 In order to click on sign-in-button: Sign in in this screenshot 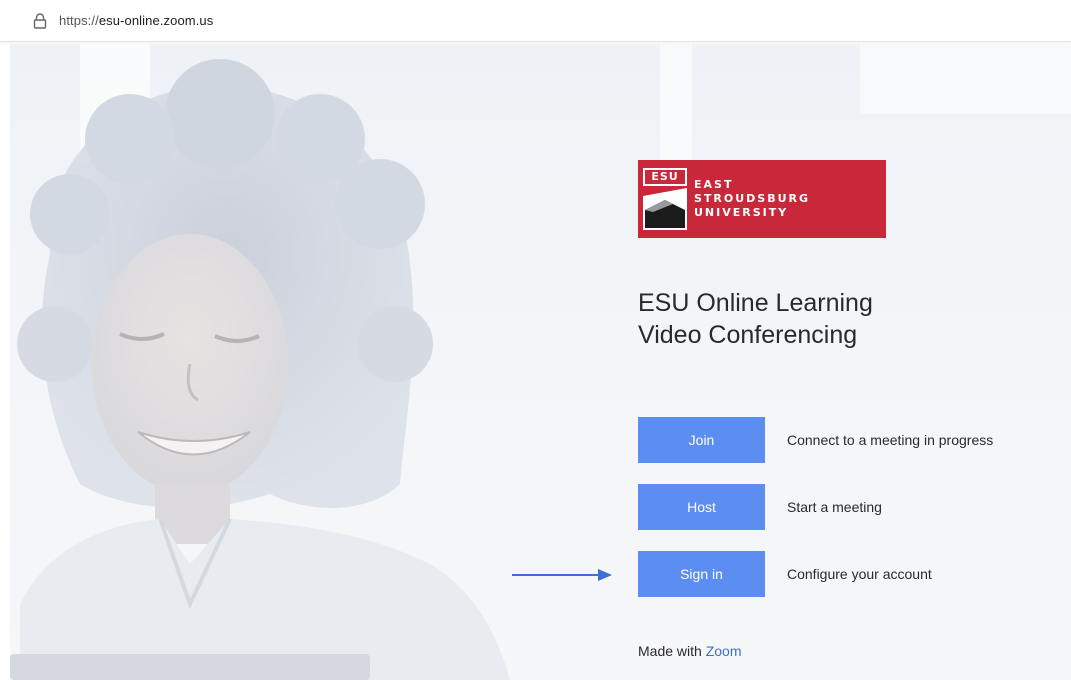, I will do `click(701, 574)`.